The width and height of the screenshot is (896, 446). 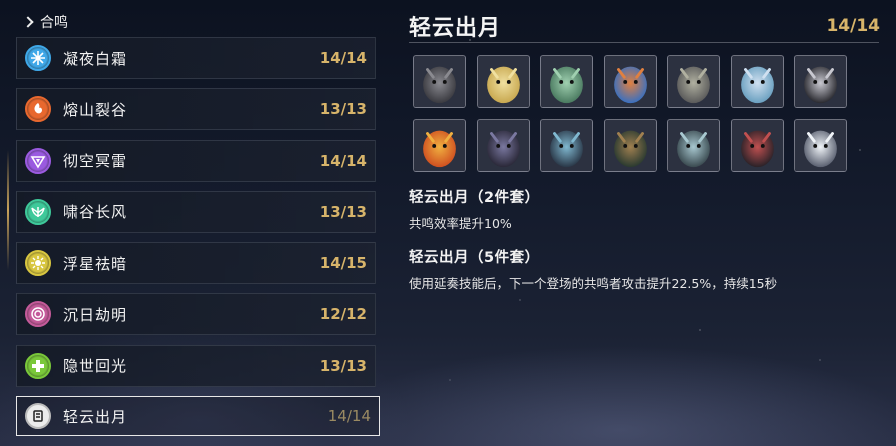 I want to click on echo-grid, so click(x=630, y=113).